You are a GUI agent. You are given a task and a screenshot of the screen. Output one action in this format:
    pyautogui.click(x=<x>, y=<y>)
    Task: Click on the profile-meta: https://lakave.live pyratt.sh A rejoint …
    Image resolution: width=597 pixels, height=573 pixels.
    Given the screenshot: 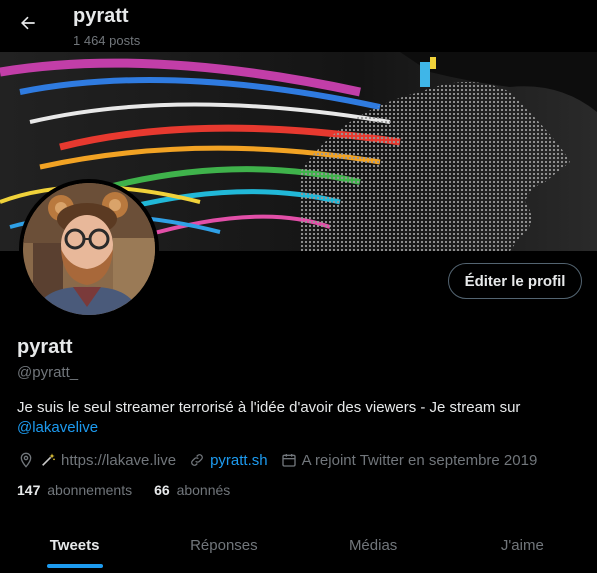 What is the action you would take?
    pyautogui.click(x=283, y=460)
    